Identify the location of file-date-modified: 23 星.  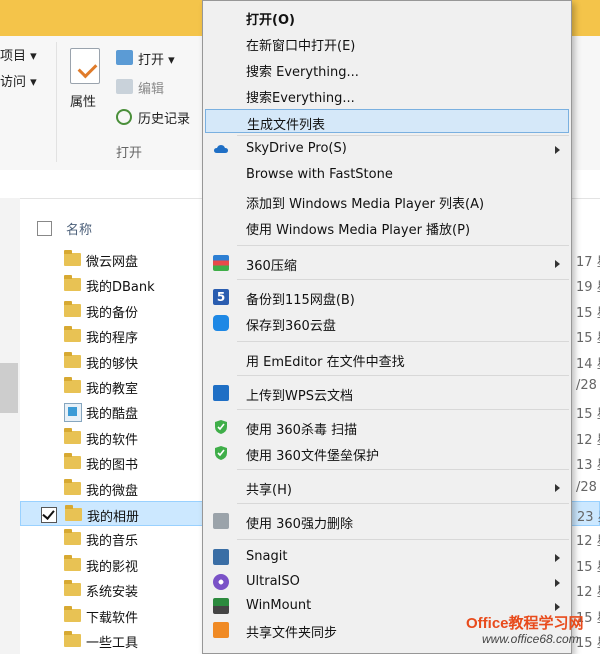
(588, 517).